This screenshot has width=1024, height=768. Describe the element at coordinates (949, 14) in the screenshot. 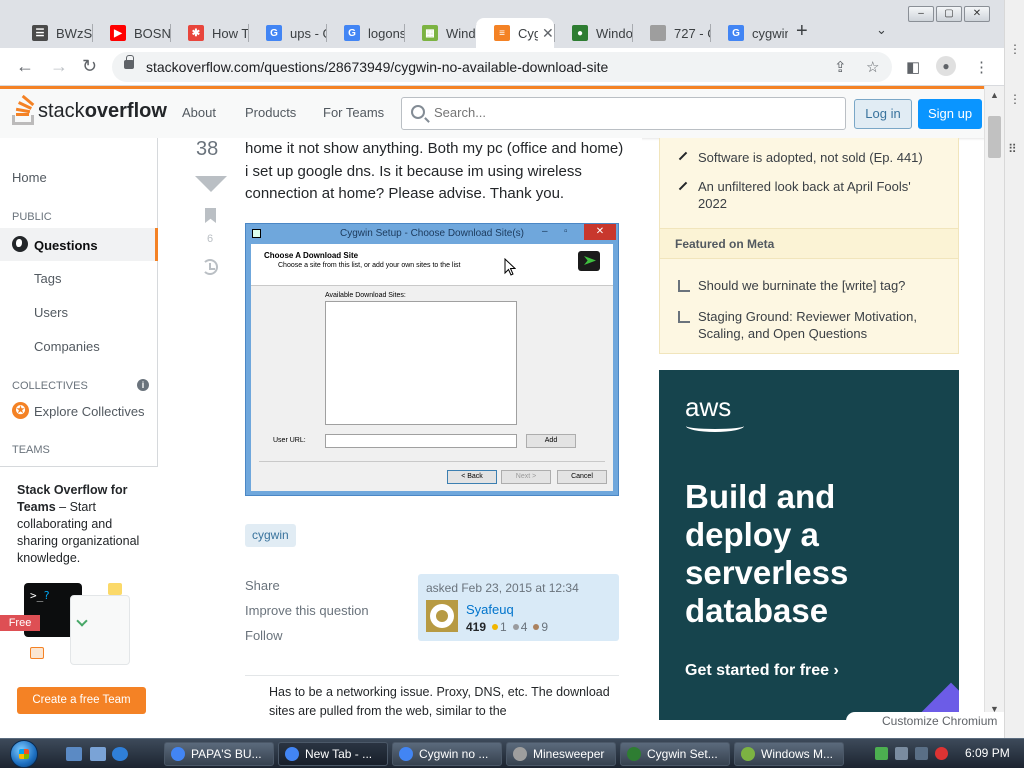

I see `maximize-button: ▢` at that location.